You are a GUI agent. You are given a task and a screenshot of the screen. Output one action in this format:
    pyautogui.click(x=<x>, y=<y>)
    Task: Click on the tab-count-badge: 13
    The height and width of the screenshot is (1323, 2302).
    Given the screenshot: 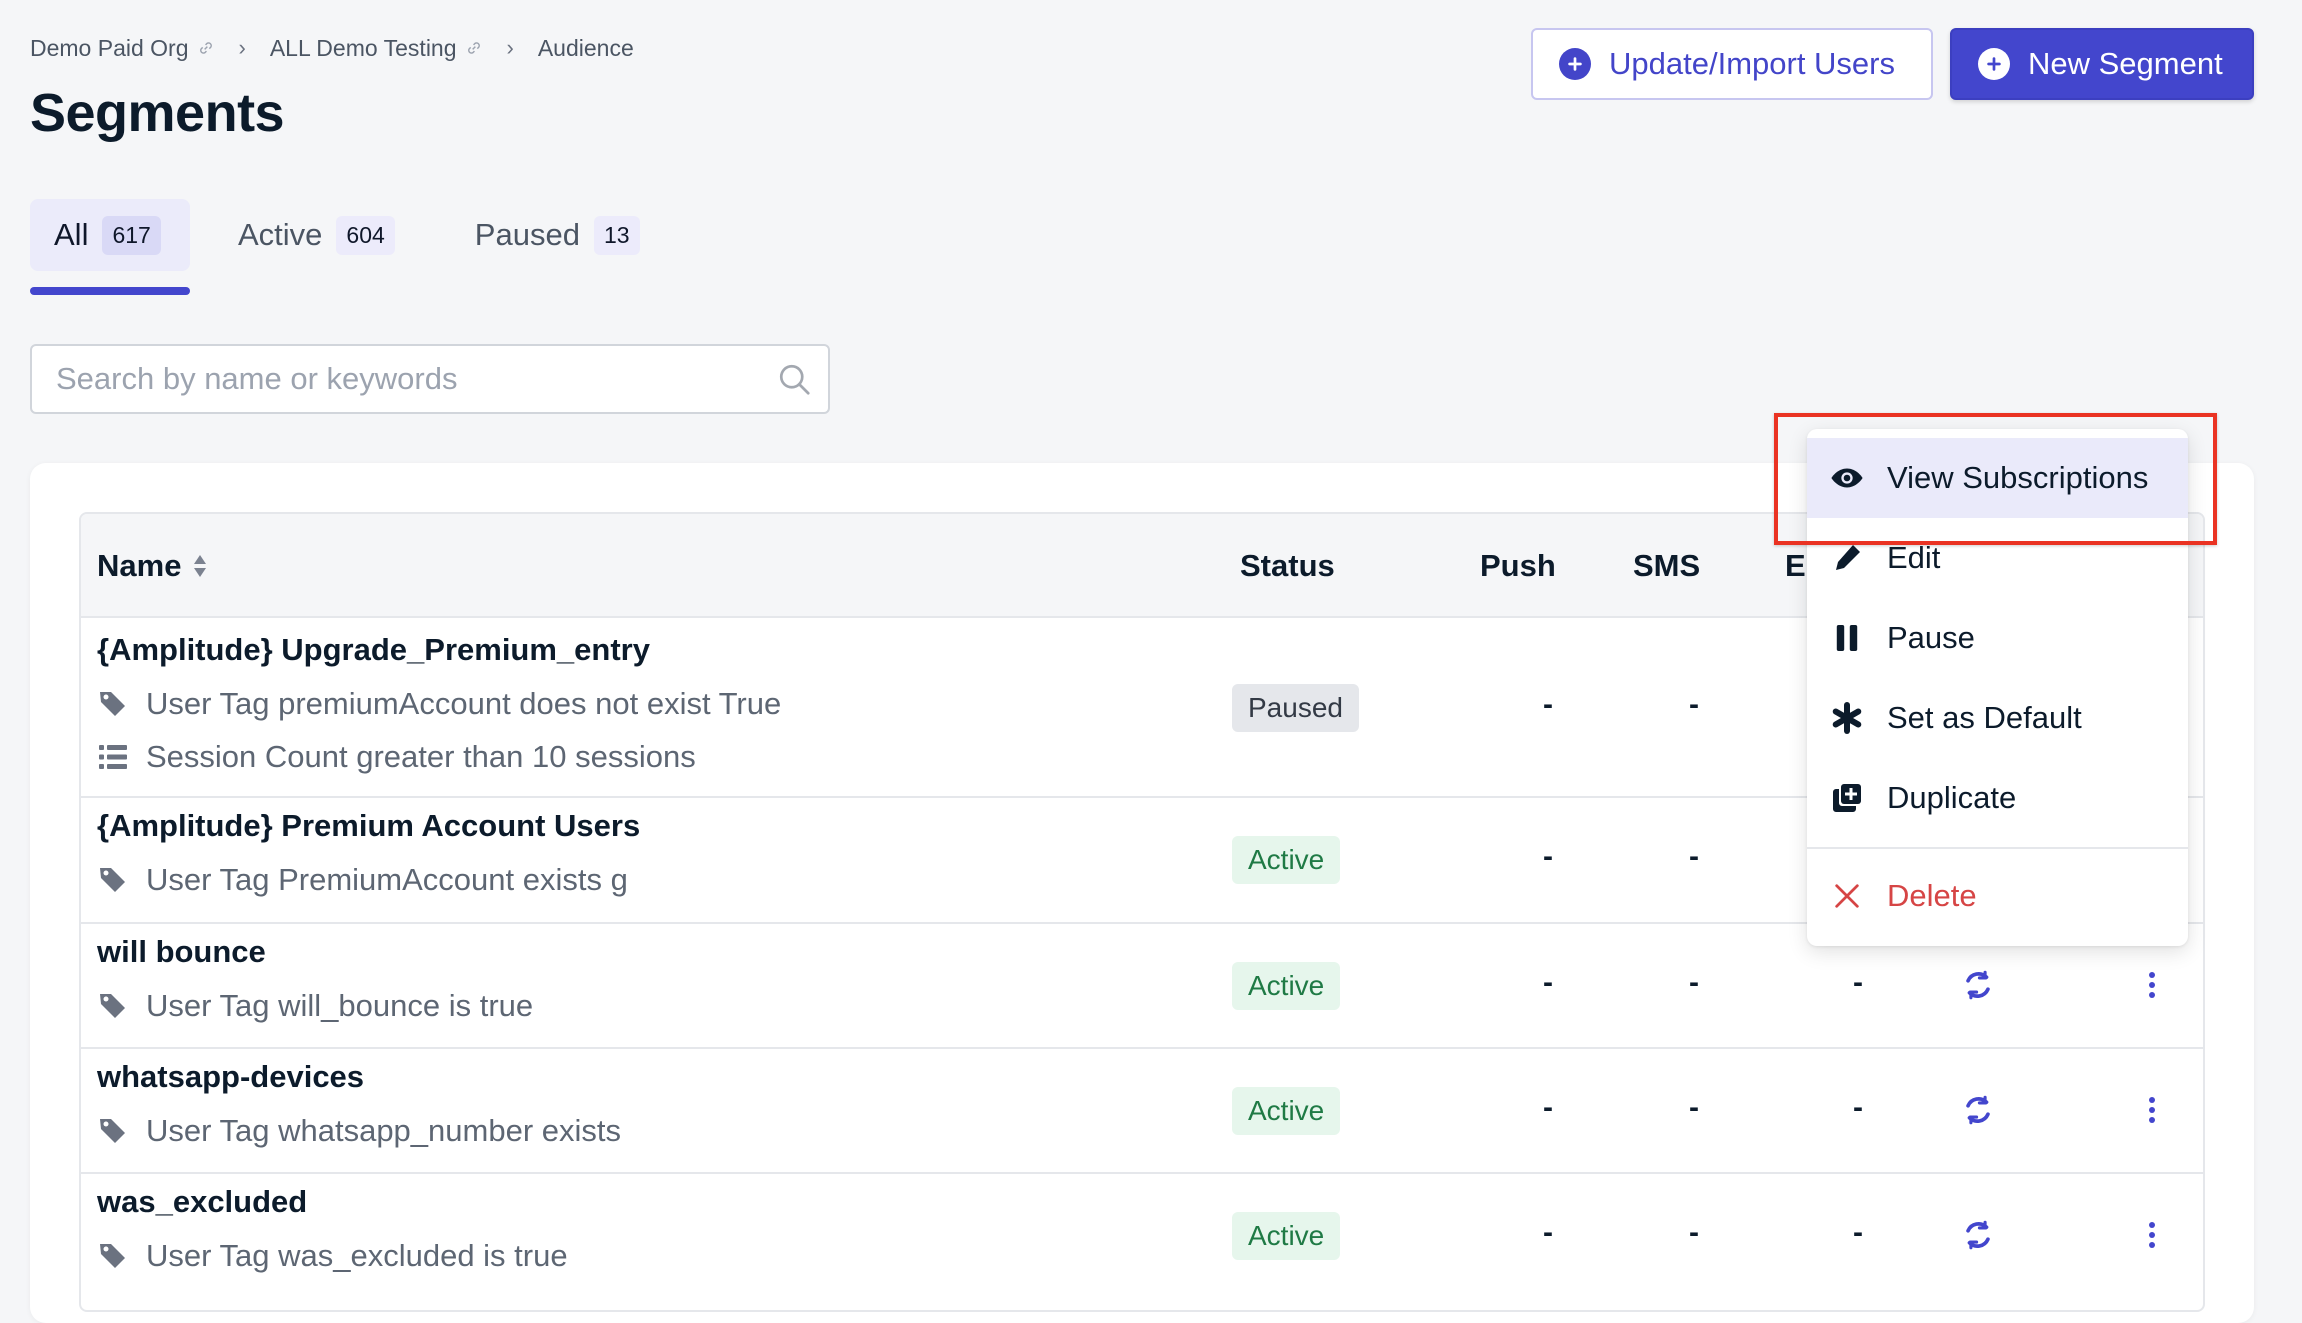 What is the action you would take?
    pyautogui.click(x=616, y=235)
    